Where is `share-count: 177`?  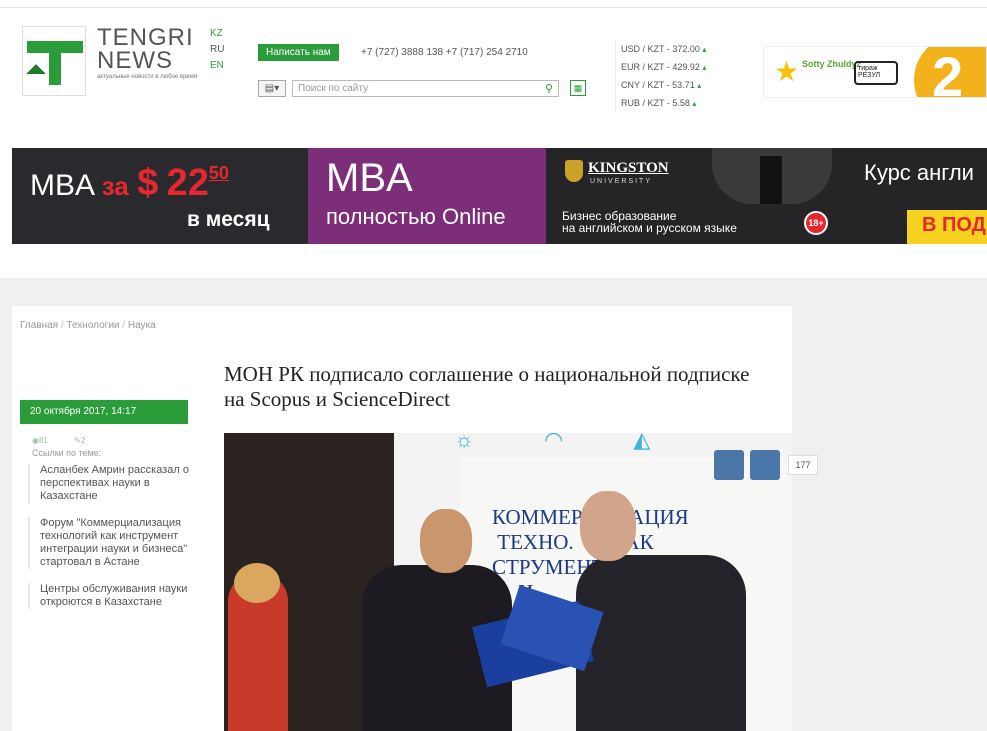
share-count: 177 is located at coordinates (803, 465).